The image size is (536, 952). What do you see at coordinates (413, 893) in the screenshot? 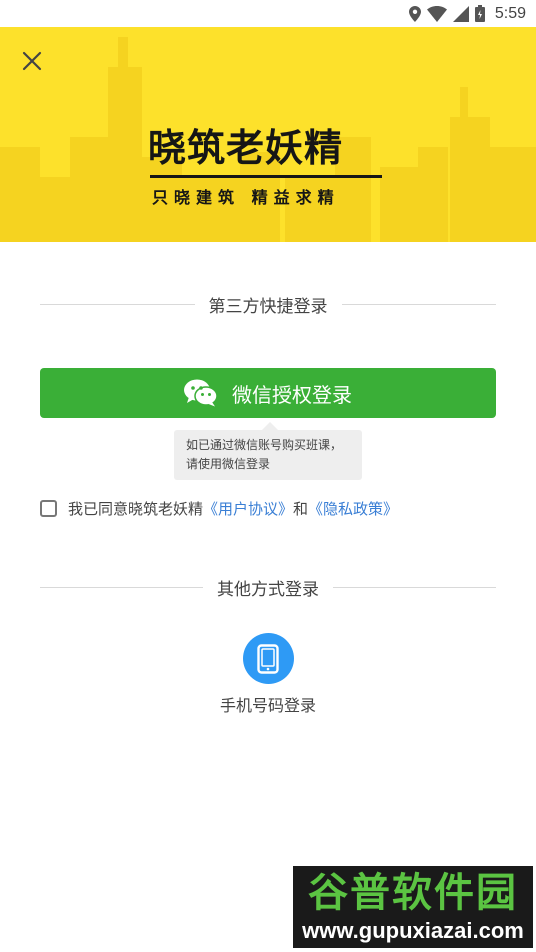
I see `watermark-title: 谷普软件园` at bounding box center [413, 893].